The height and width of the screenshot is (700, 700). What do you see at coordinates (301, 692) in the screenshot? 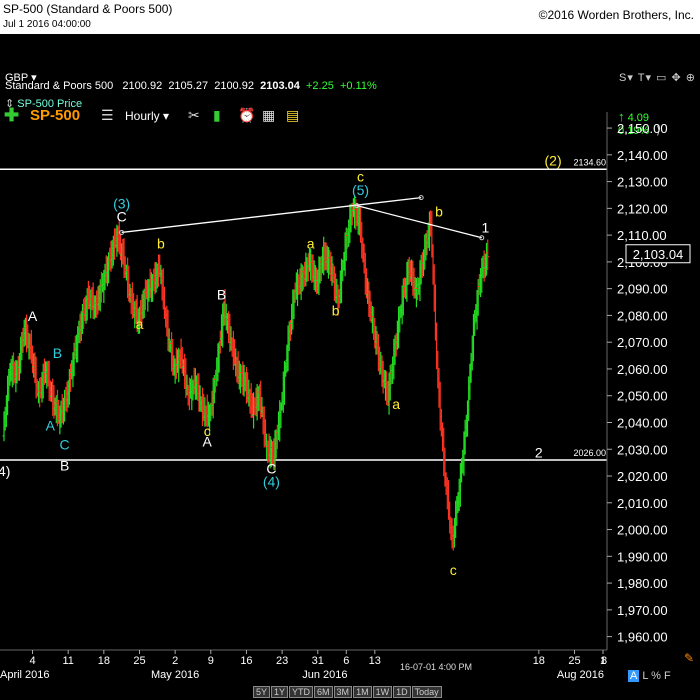
I see `range-tab: YTD` at bounding box center [301, 692].